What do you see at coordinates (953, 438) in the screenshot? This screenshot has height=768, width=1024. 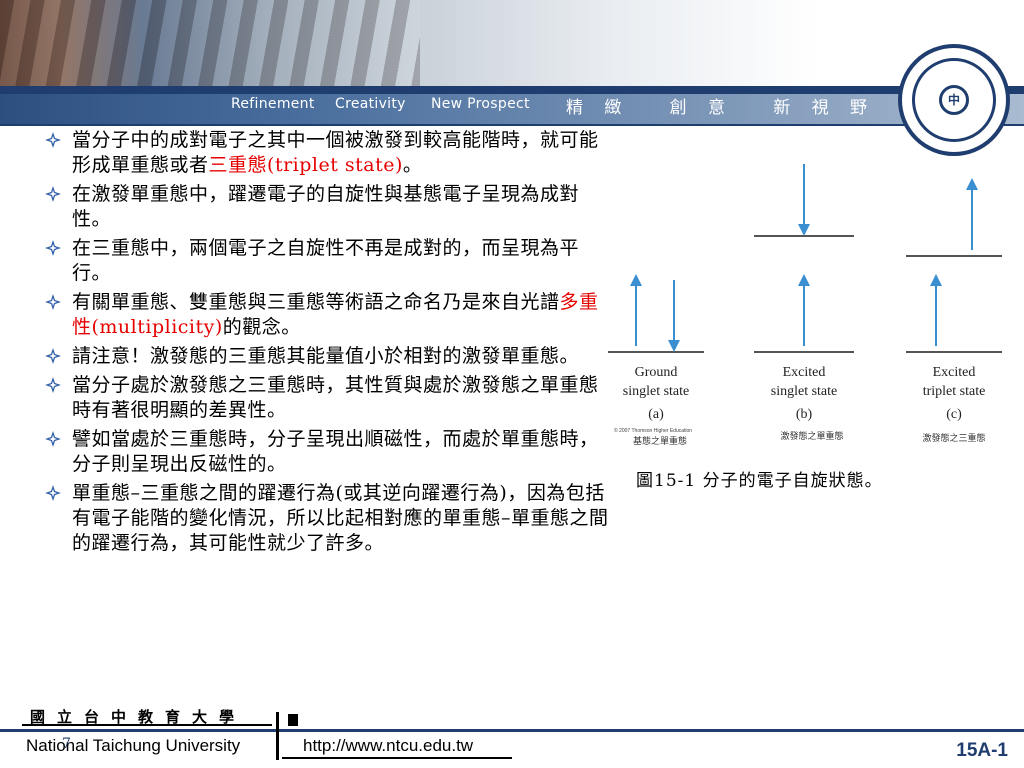 I see `panel-c-chinese-label: 激發態之三重態` at bounding box center [953, 438].